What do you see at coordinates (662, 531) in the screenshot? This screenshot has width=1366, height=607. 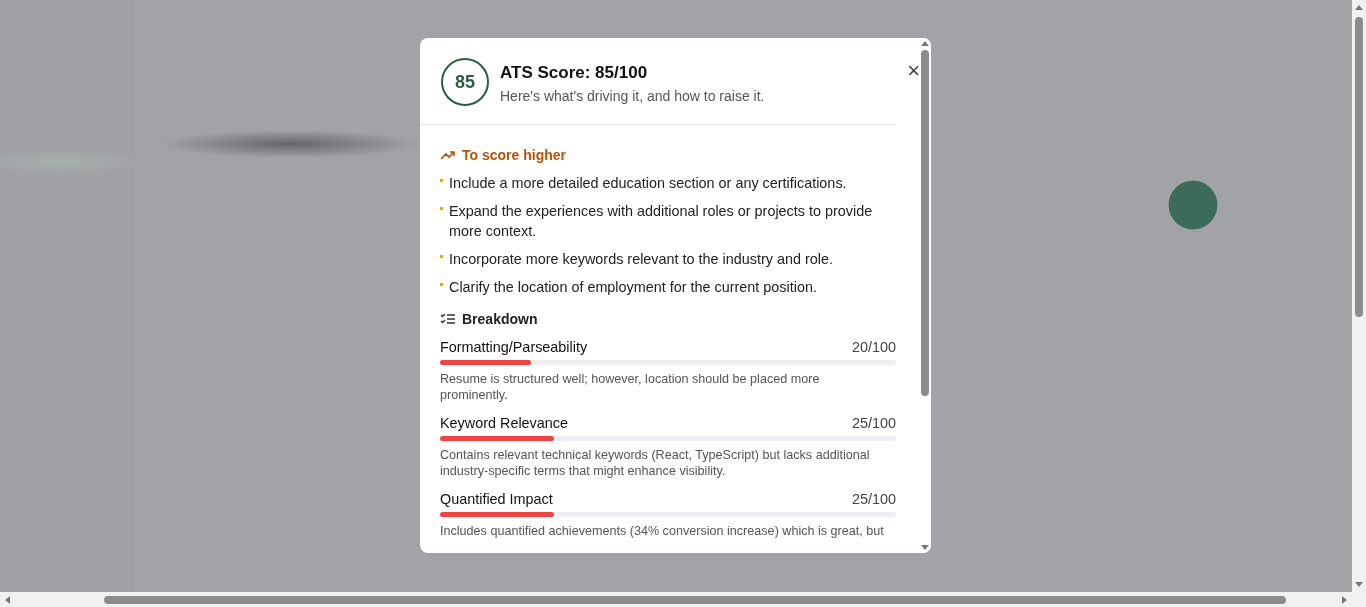 I see `category-note: Includes quantified achievements (34% conversion increase) which is great, but` at bounding box center [662, 531].